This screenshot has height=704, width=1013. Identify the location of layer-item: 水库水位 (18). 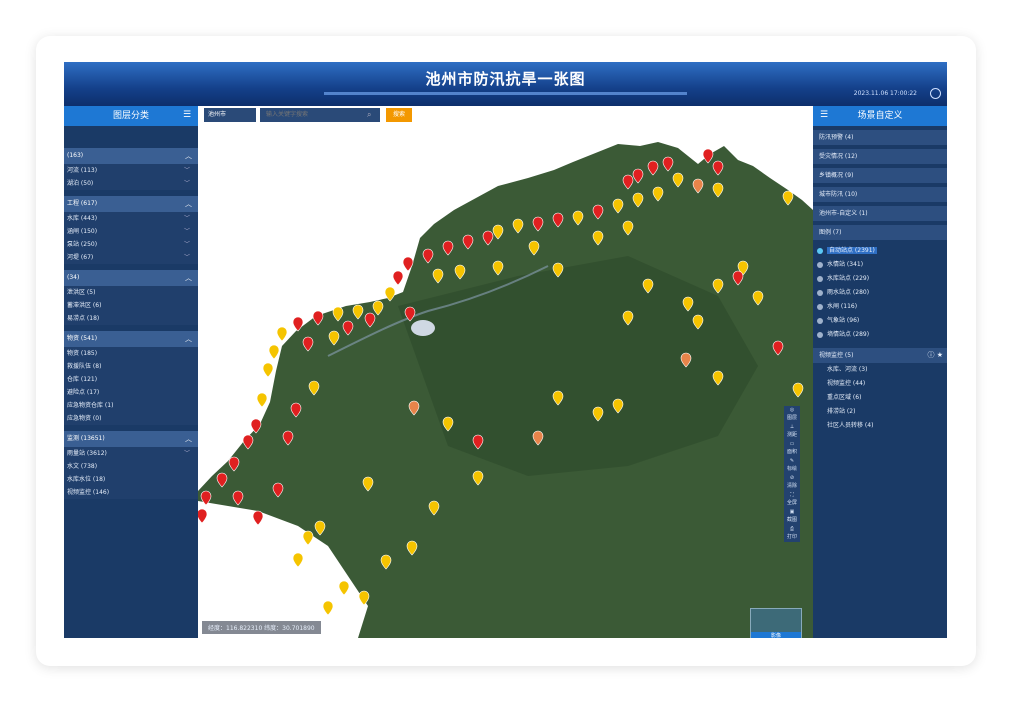
(131, 479).